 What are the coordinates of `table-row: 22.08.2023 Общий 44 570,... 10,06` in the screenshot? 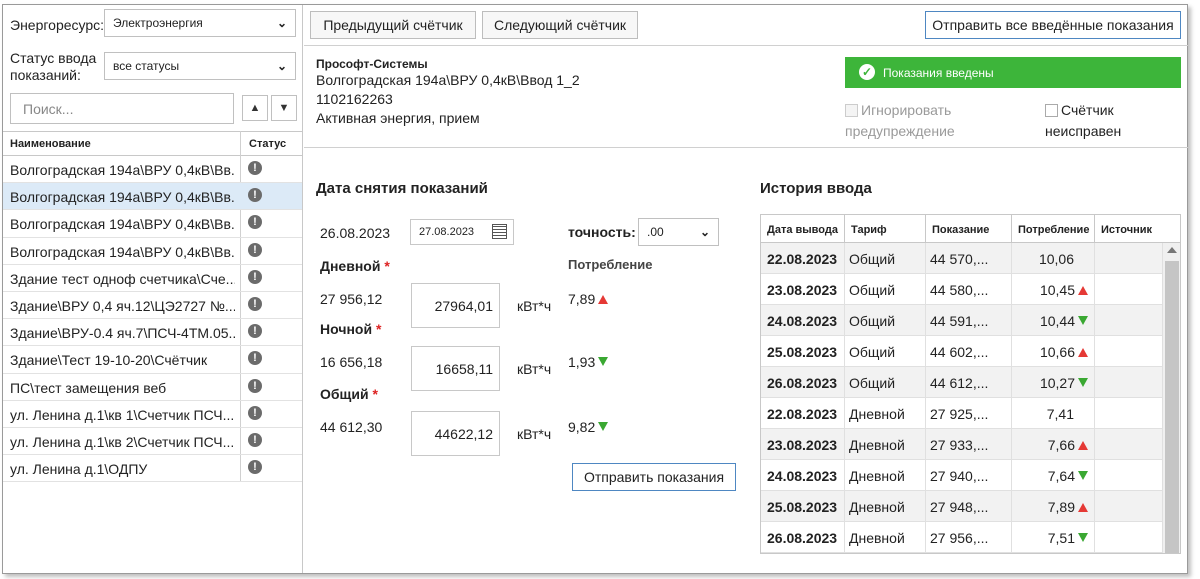 It's located at (962, 258).